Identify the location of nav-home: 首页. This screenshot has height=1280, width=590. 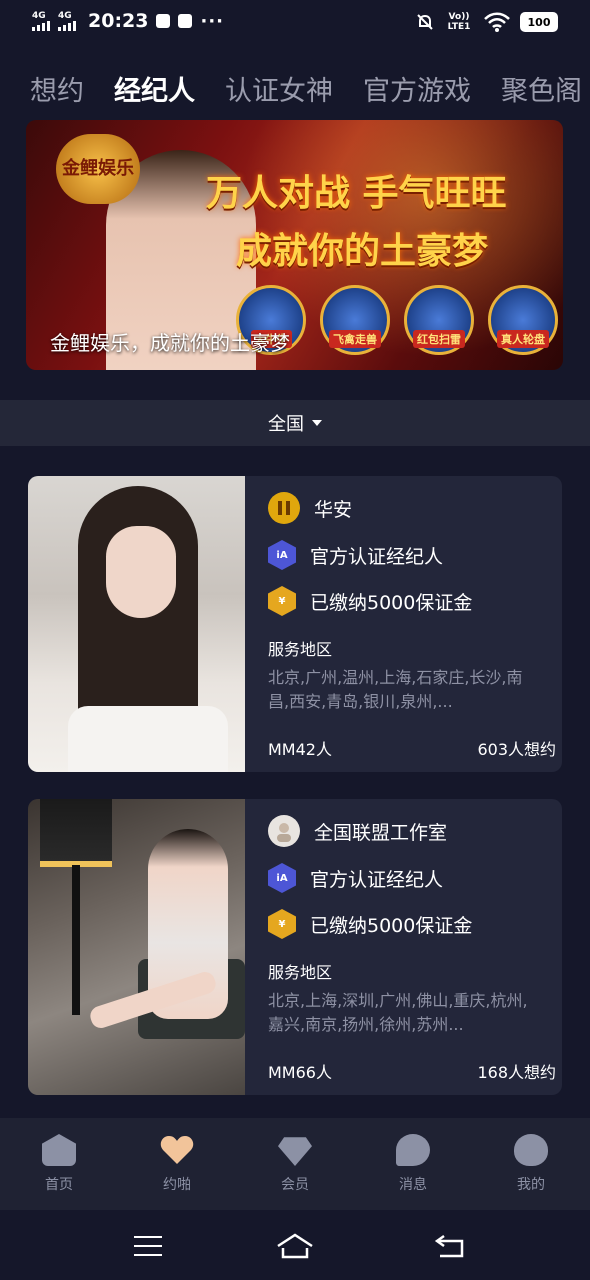
(59, 1164).